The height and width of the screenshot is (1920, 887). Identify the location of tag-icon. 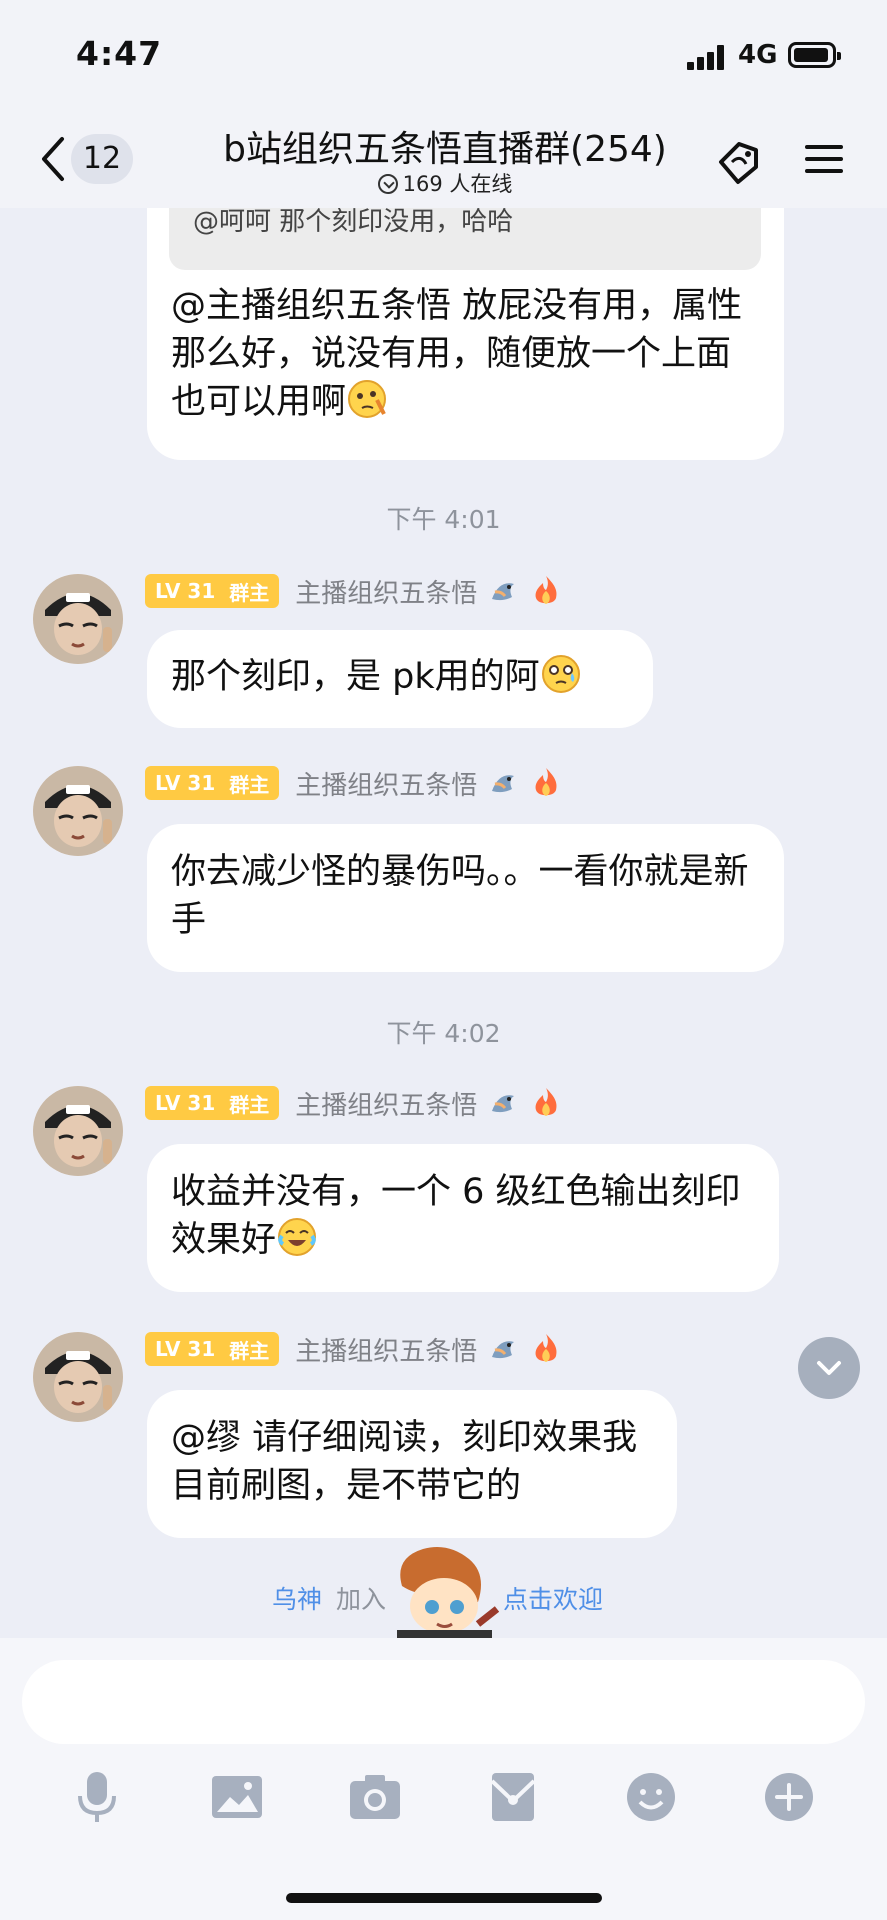
(739, 161).